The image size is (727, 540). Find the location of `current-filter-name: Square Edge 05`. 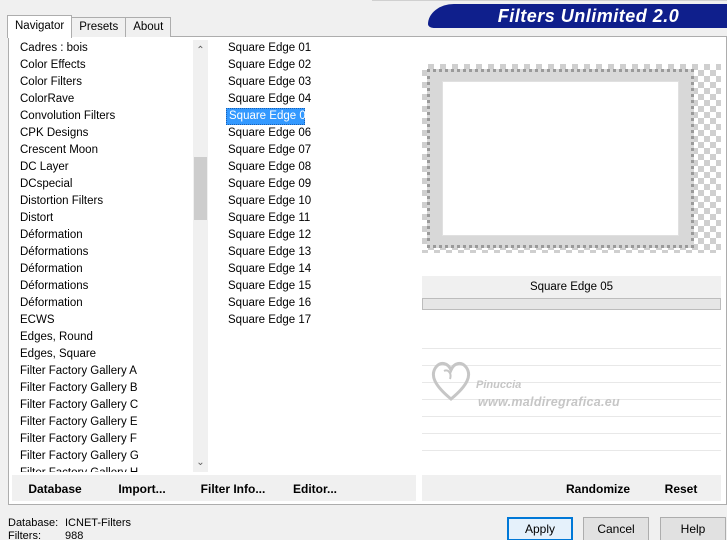

current-filter-name: Square Edge 05 is located at coordinates (571, 287).